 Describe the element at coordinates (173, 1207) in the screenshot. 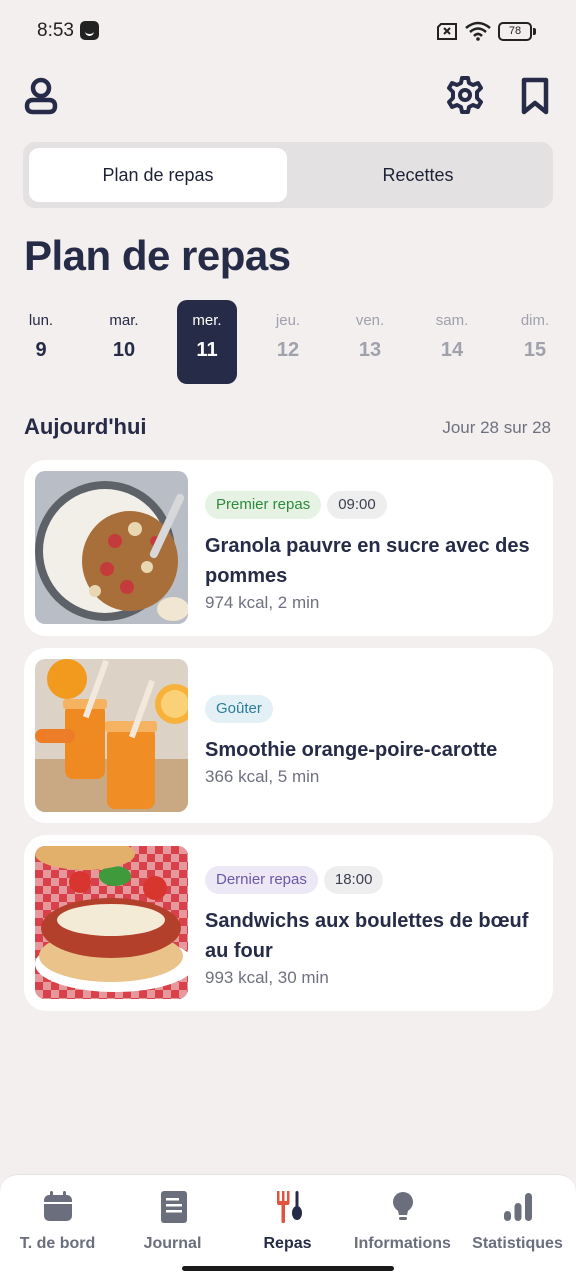

I see `journal-icon` at that location.